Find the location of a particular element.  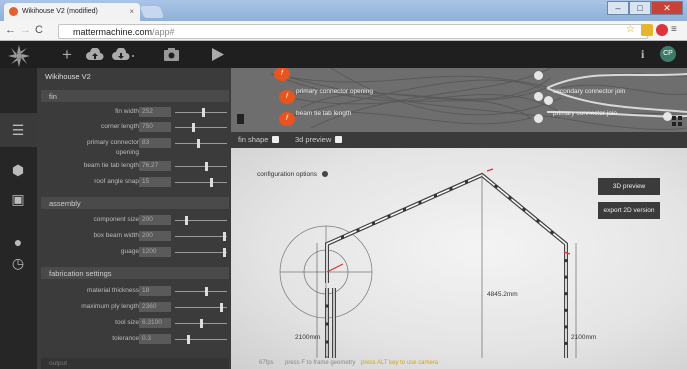

param-value-input: 6.3100 is located at coordinates (155, 323).